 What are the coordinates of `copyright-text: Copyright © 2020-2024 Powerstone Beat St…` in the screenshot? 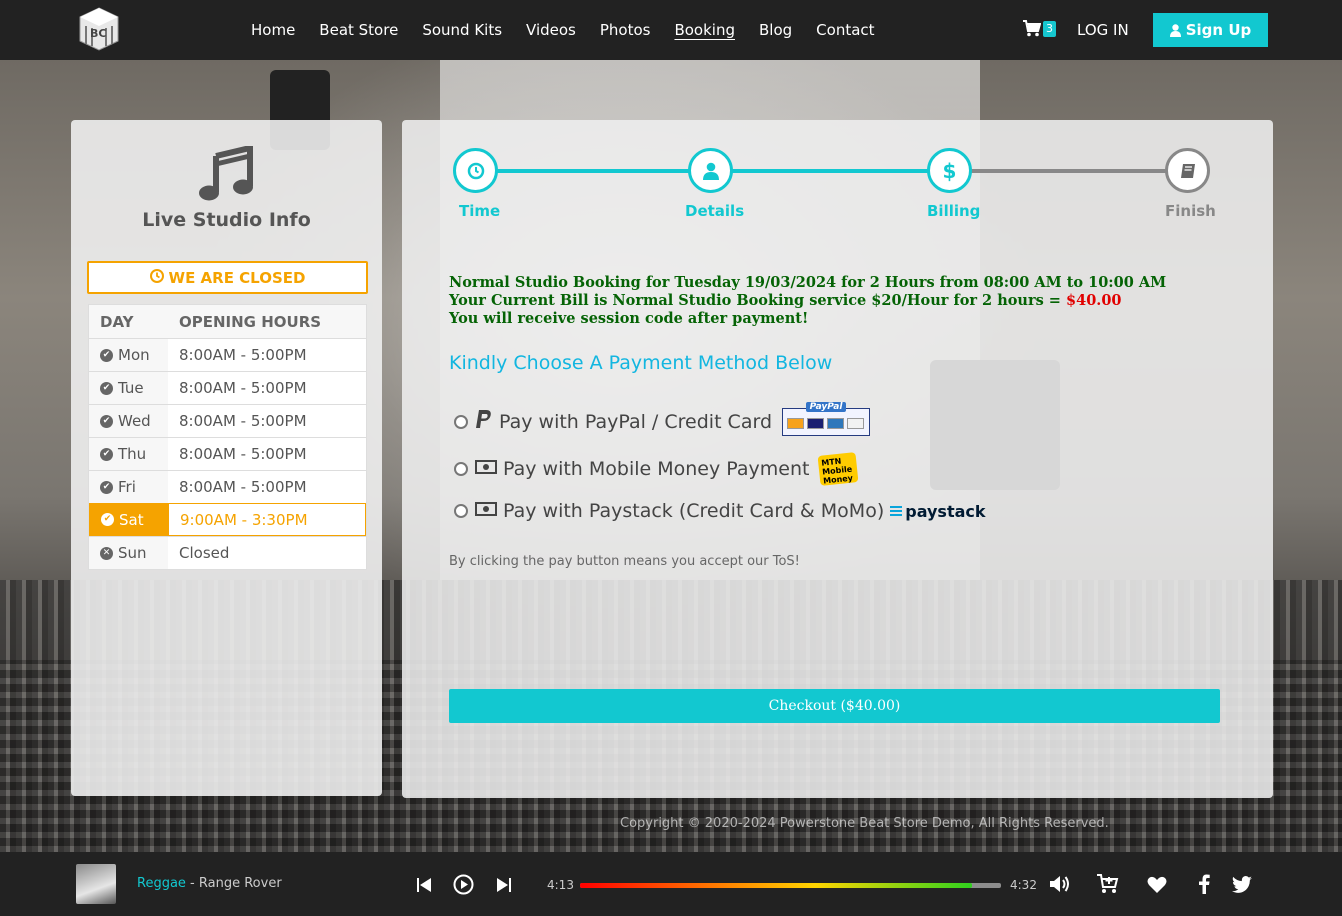 It's located at (864, 823).